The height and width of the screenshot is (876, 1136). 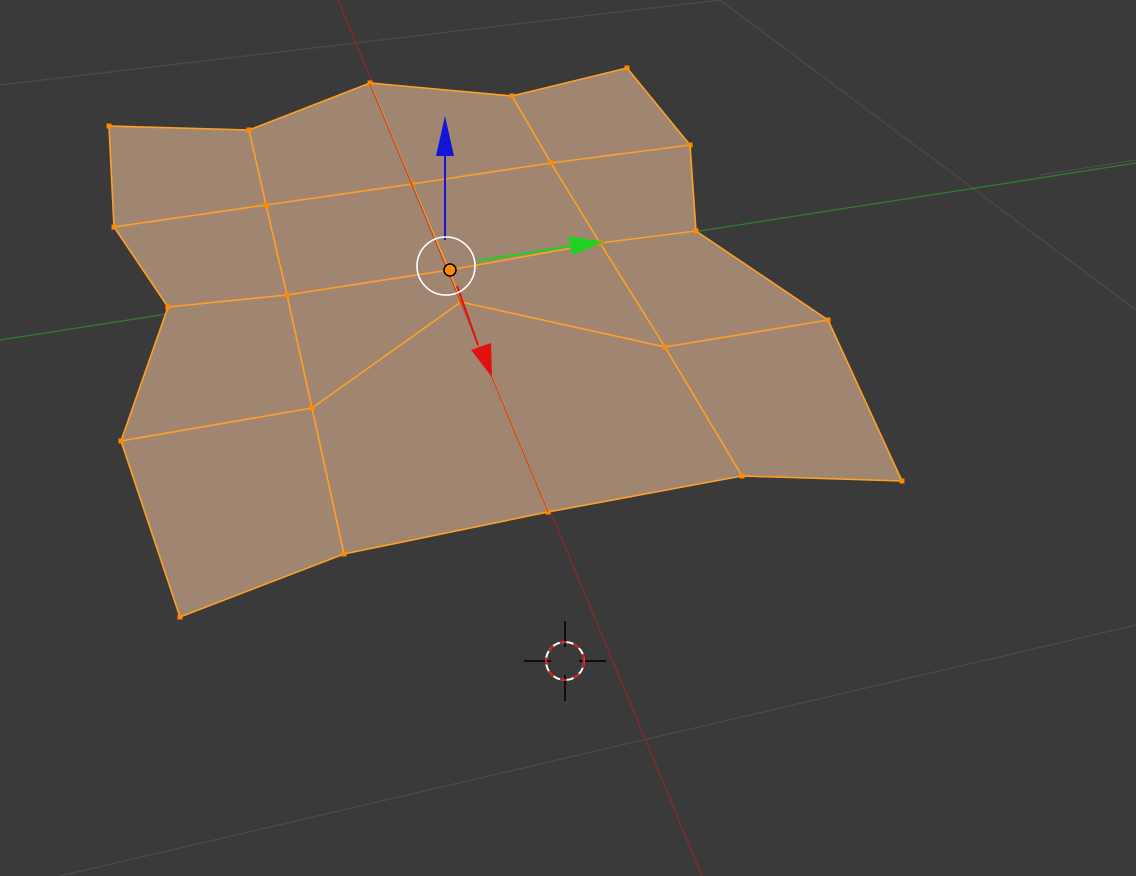 I want to click on pivot-point-icon, so click(x=450, y=270).